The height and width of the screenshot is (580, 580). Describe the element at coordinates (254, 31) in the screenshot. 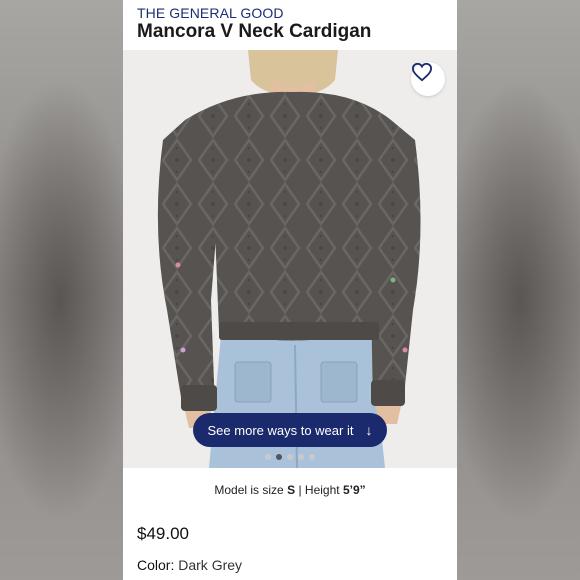

I see `product-title: Mancora V Neck Cardigan` at that location.